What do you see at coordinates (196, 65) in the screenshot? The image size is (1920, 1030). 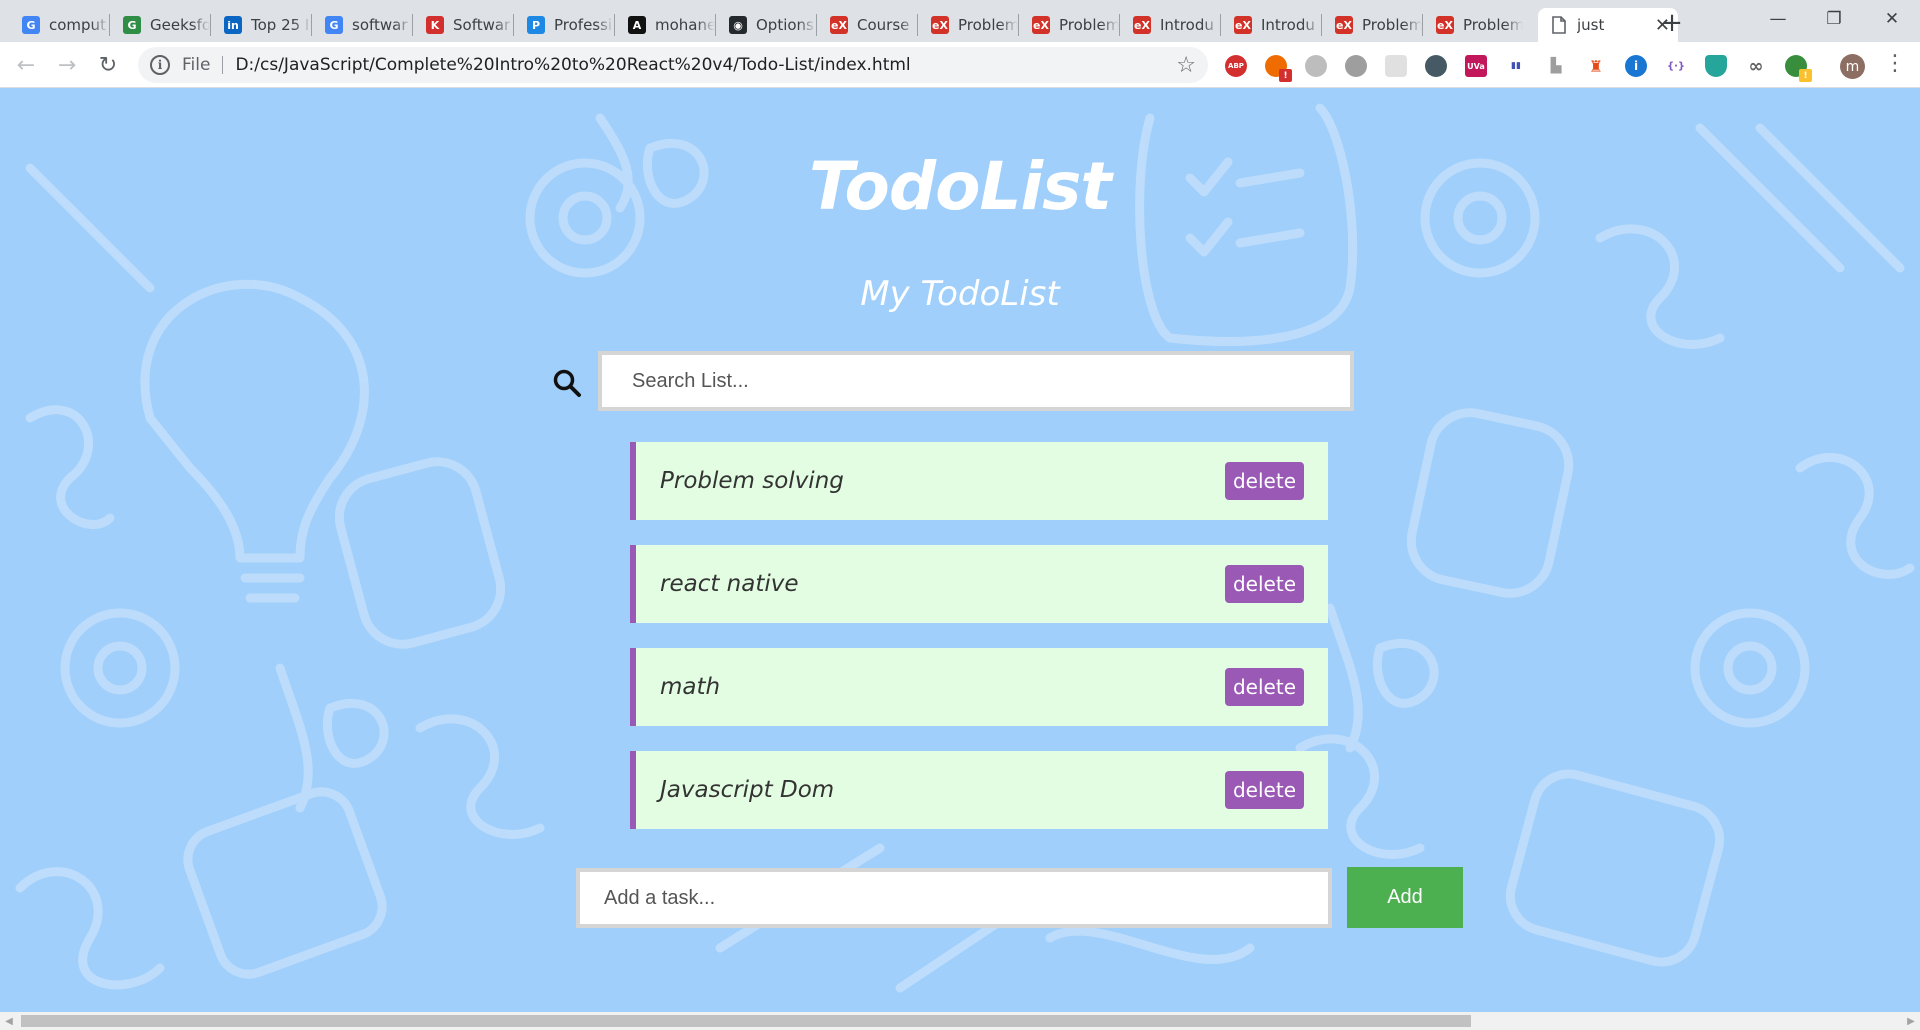 I see `scheme-label: File` at bounding box center [196, 65].